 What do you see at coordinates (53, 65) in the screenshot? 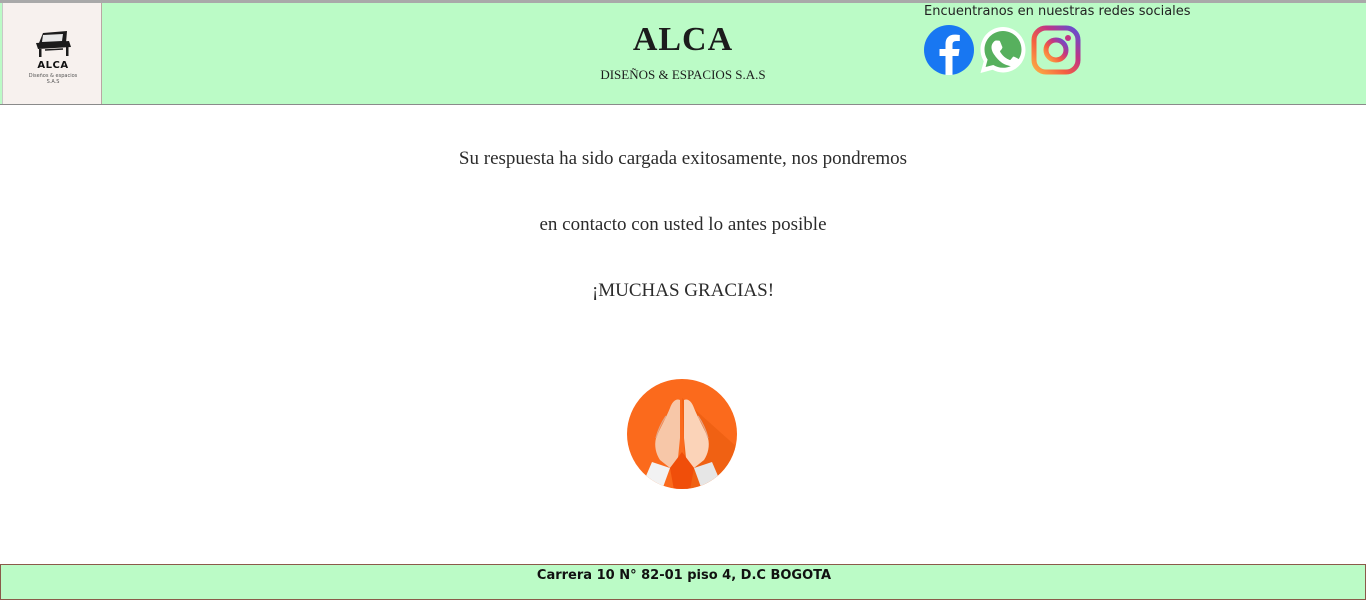
I see `logo-name: ALCA` at bounding box center [53, 65].